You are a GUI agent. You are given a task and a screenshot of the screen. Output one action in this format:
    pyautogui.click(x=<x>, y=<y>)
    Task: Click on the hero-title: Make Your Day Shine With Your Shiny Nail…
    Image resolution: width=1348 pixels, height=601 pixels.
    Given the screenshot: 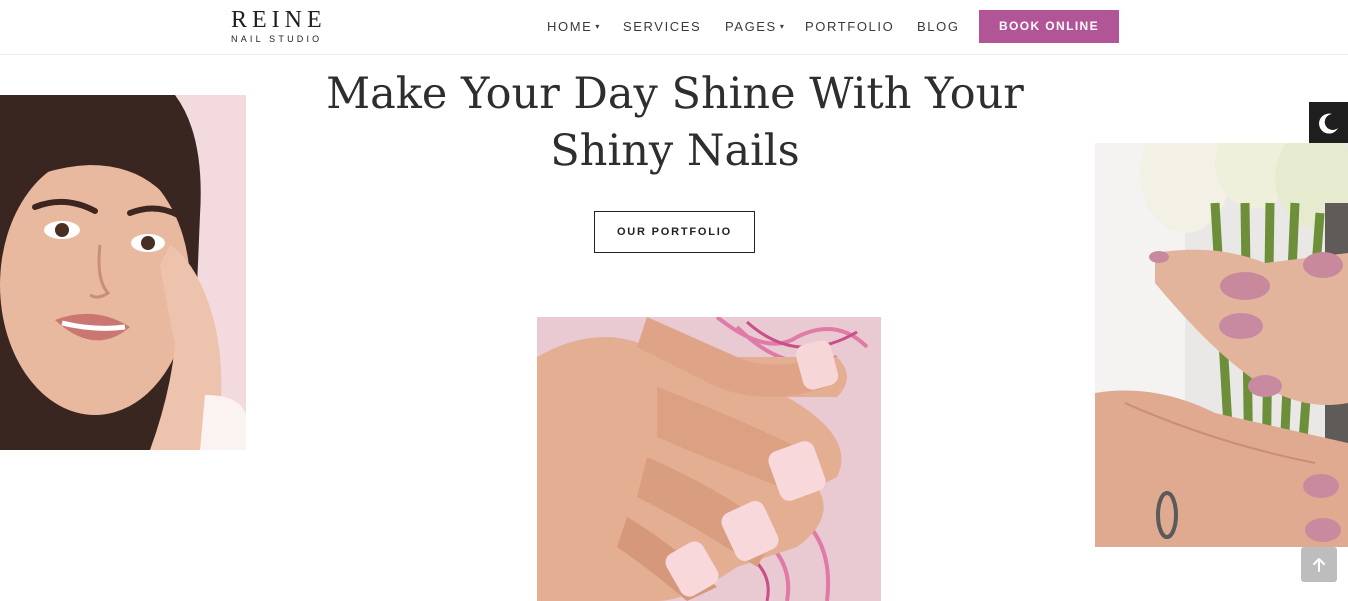 What is the action you would take?
    pyautogui.click(x=675, y=123)
    